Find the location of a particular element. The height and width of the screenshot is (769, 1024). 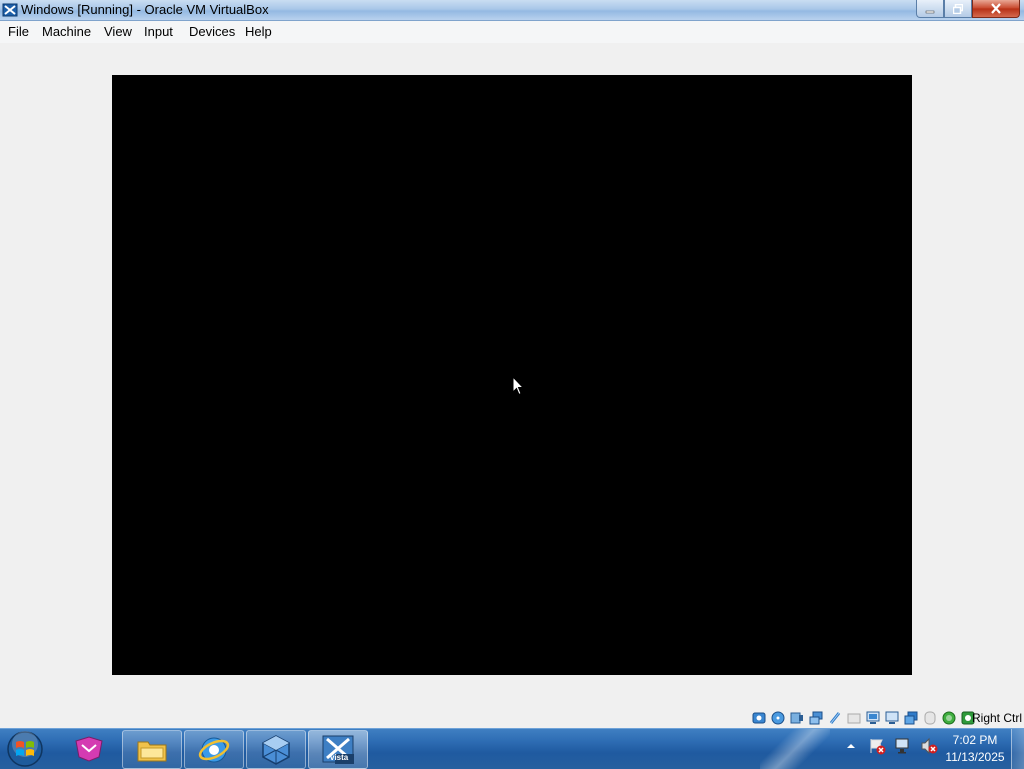

action-center-icon is located at coordinates (877, 746).